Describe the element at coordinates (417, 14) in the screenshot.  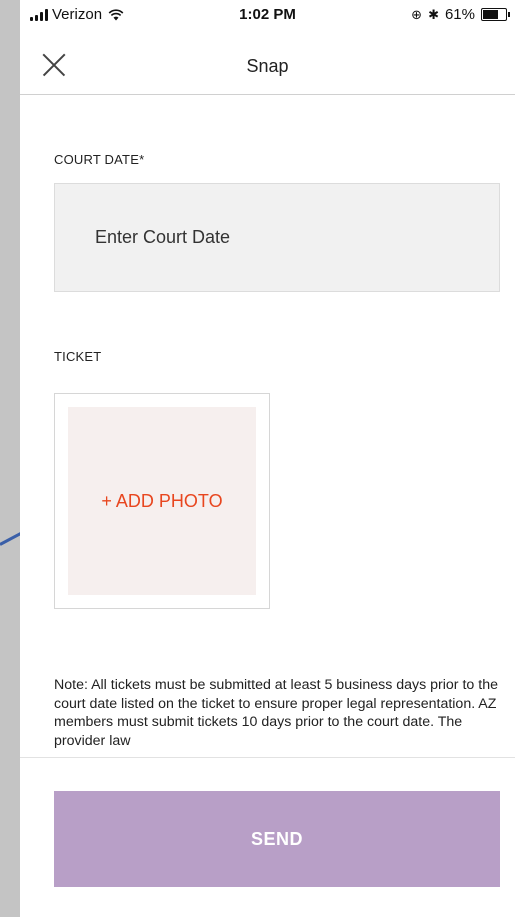
I see `orientation-lock-icon: ⊕` at that location.